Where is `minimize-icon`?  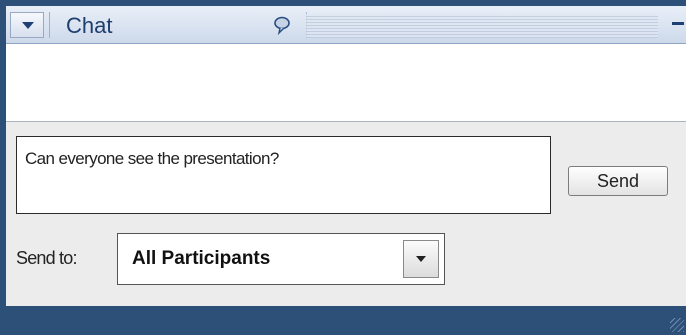 minimize-icon is located at coordinates (678, 23).